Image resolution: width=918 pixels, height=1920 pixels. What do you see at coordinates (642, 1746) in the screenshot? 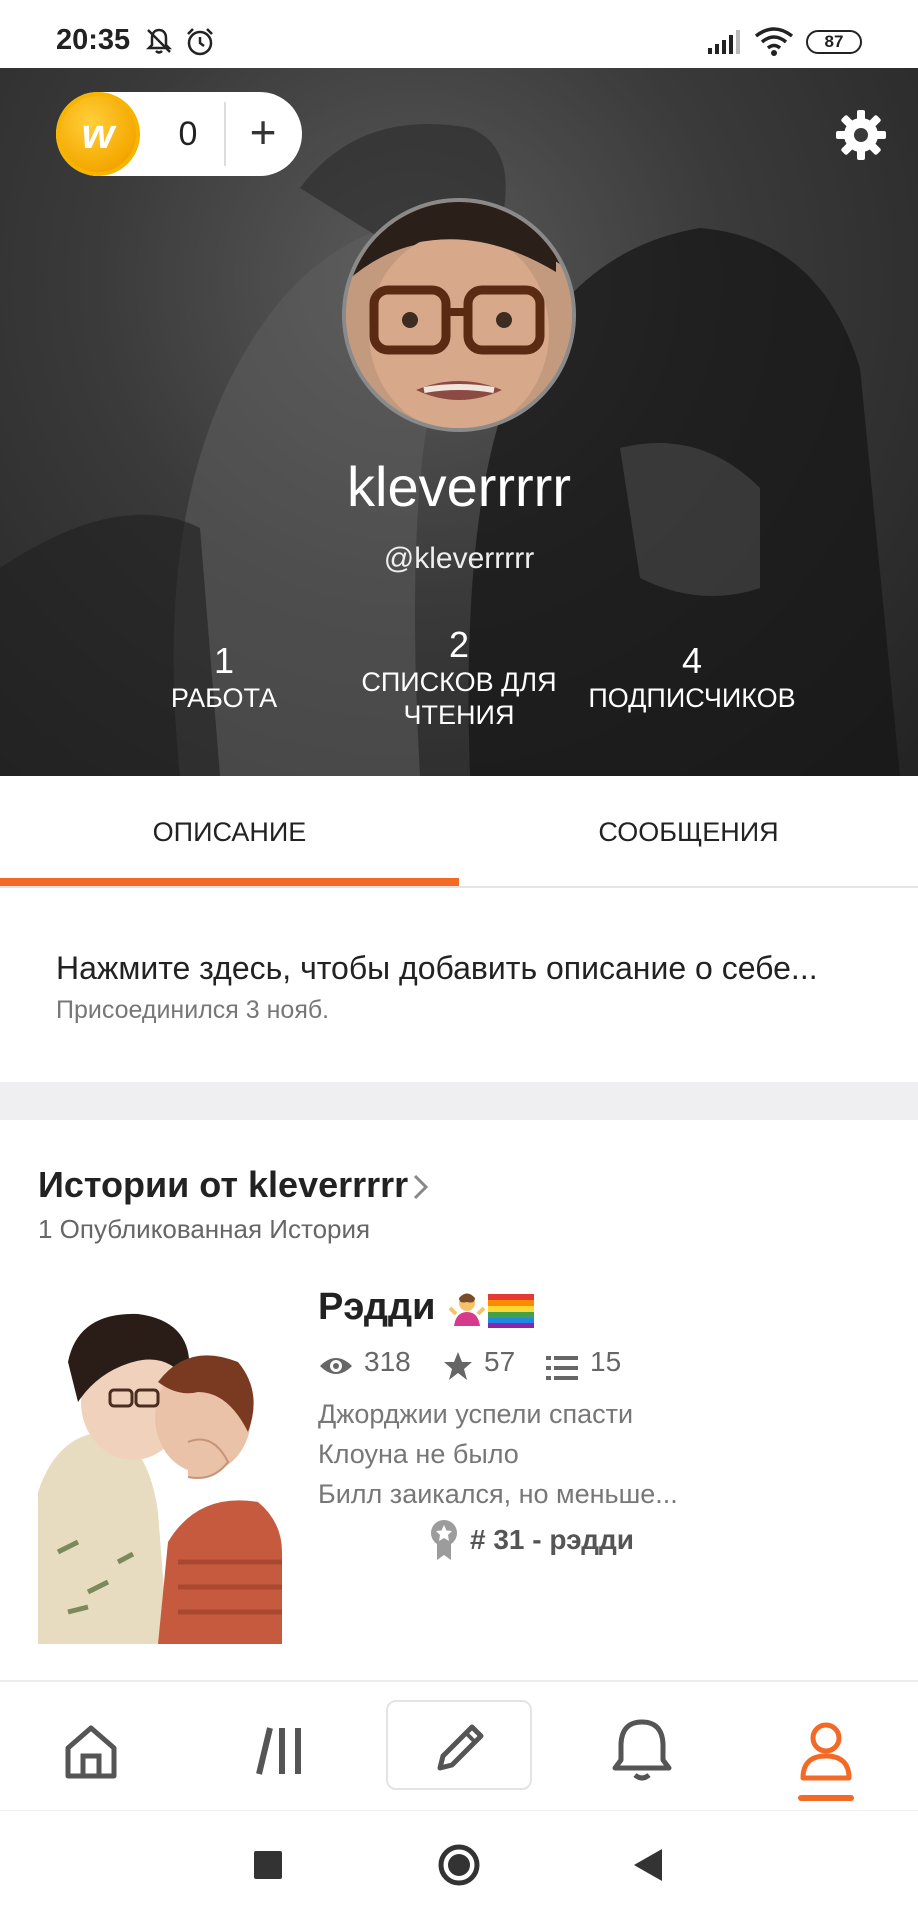
I see `bell-icon` at bounding box center [642, 1746].